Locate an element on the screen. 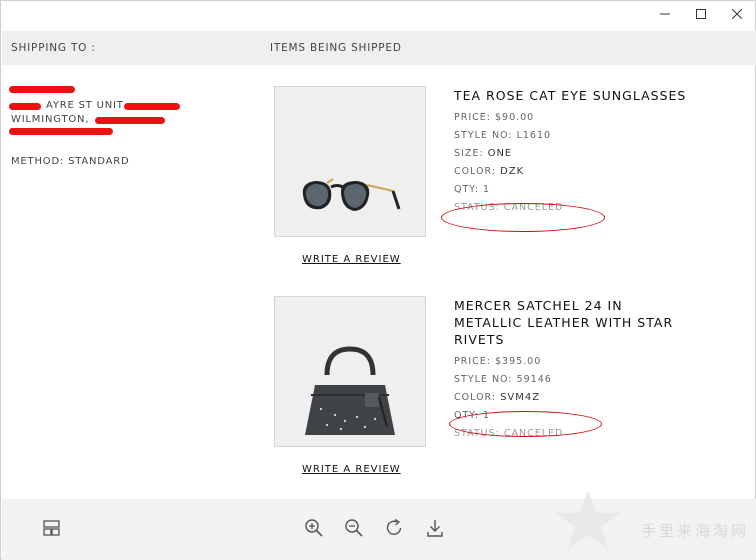 The width and height of the screenshot is (756, 560). close-icon is located at coordinates (737, 14).